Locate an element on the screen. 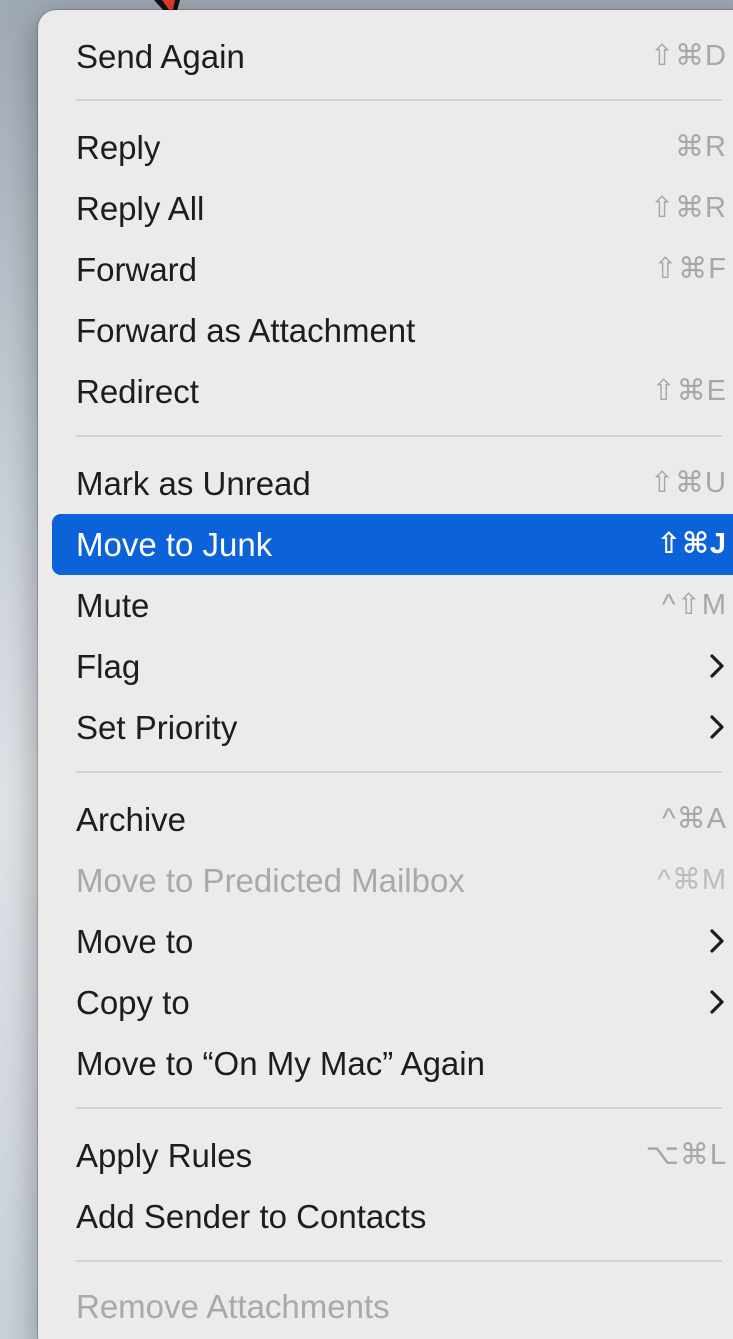  menu-item-label: Copy to is located at coordinates (133, 1002).